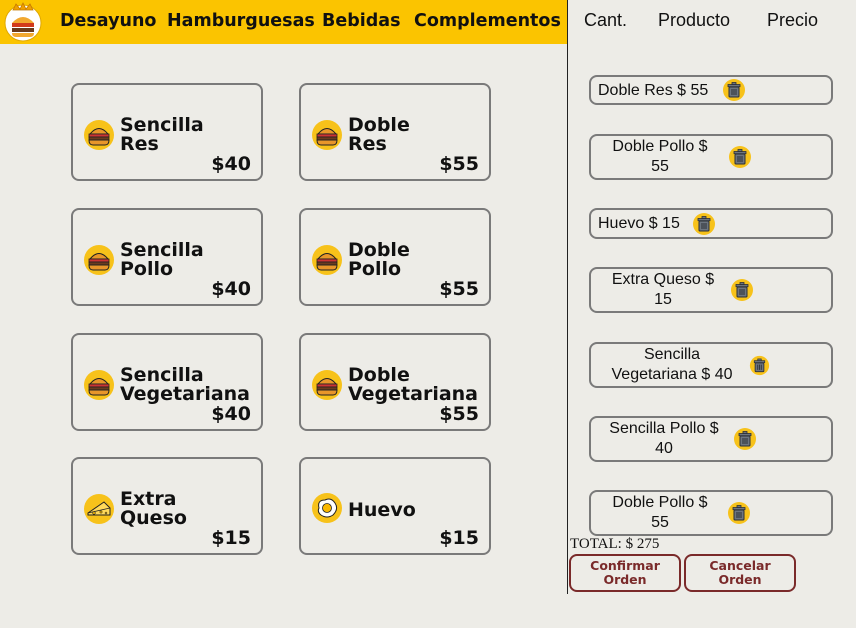 The image size is (856, 628). What do you see at coordinates (740, 573) in the screenshot?
I see `cancel-order-button: Cancelar Orden` at bounding box center [740, 573].